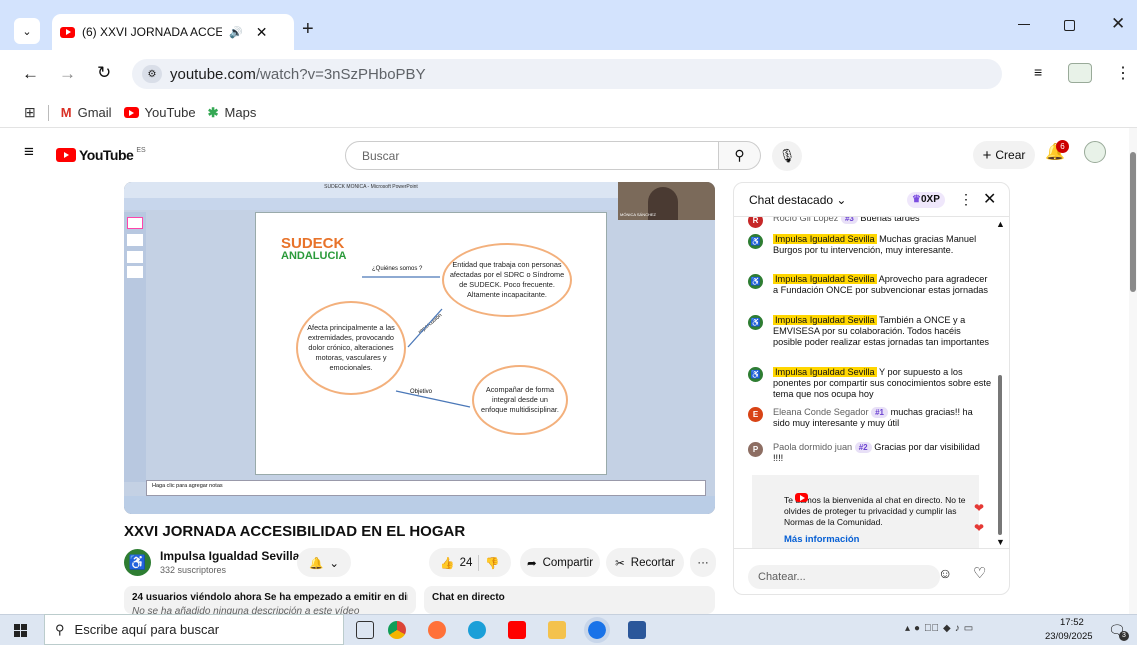 Image resolution: width=1137 pixels, height=645 pixels. What do you see at coordinates (1095, 152) in the screenshot?
I see `account-avatar` at bounding box center [1095, 152].